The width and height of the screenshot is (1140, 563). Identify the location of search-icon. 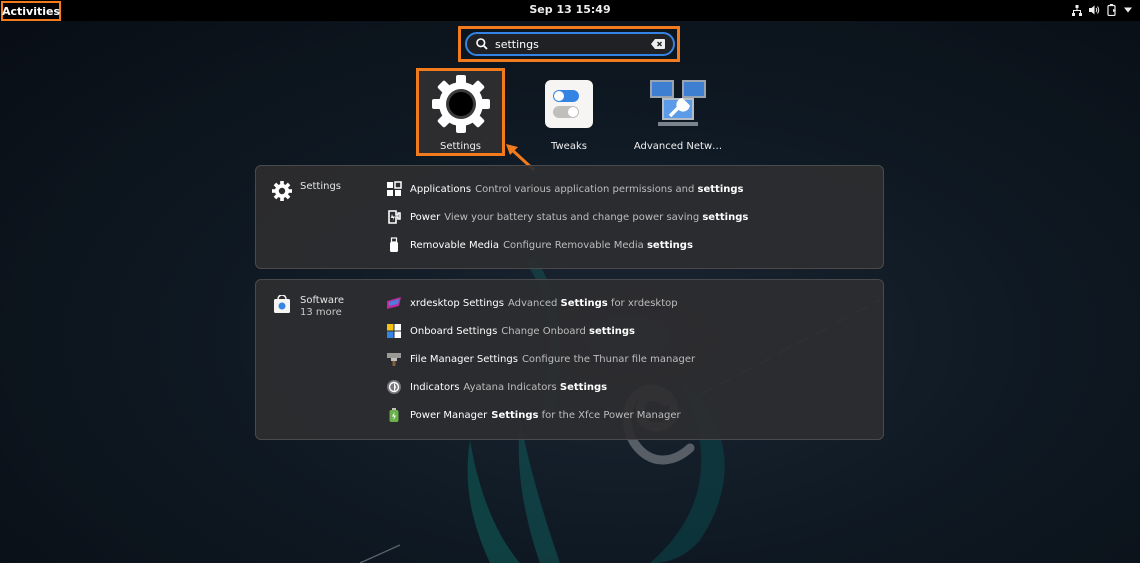
(482, 44).